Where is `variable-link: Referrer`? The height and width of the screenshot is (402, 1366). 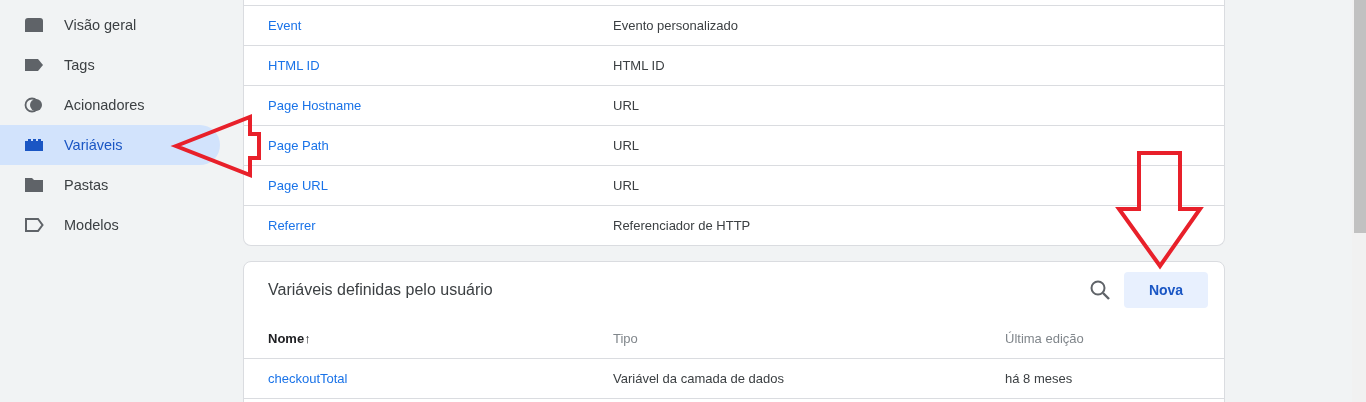 variable-link: Referrer is located at coordinates (292, 225).